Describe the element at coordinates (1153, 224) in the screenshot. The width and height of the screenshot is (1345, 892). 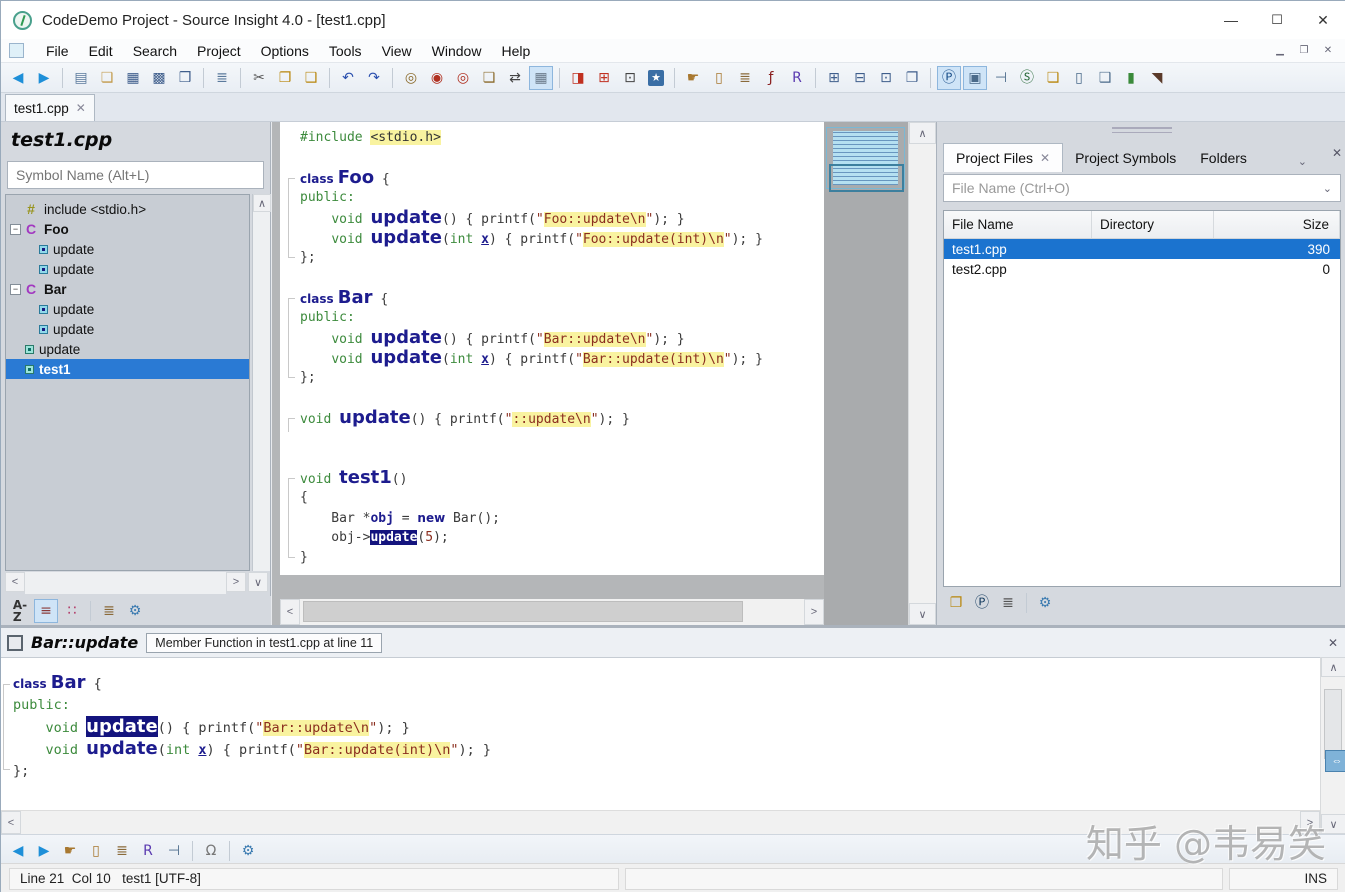
I see `column-header-directory: Directory` at that location.